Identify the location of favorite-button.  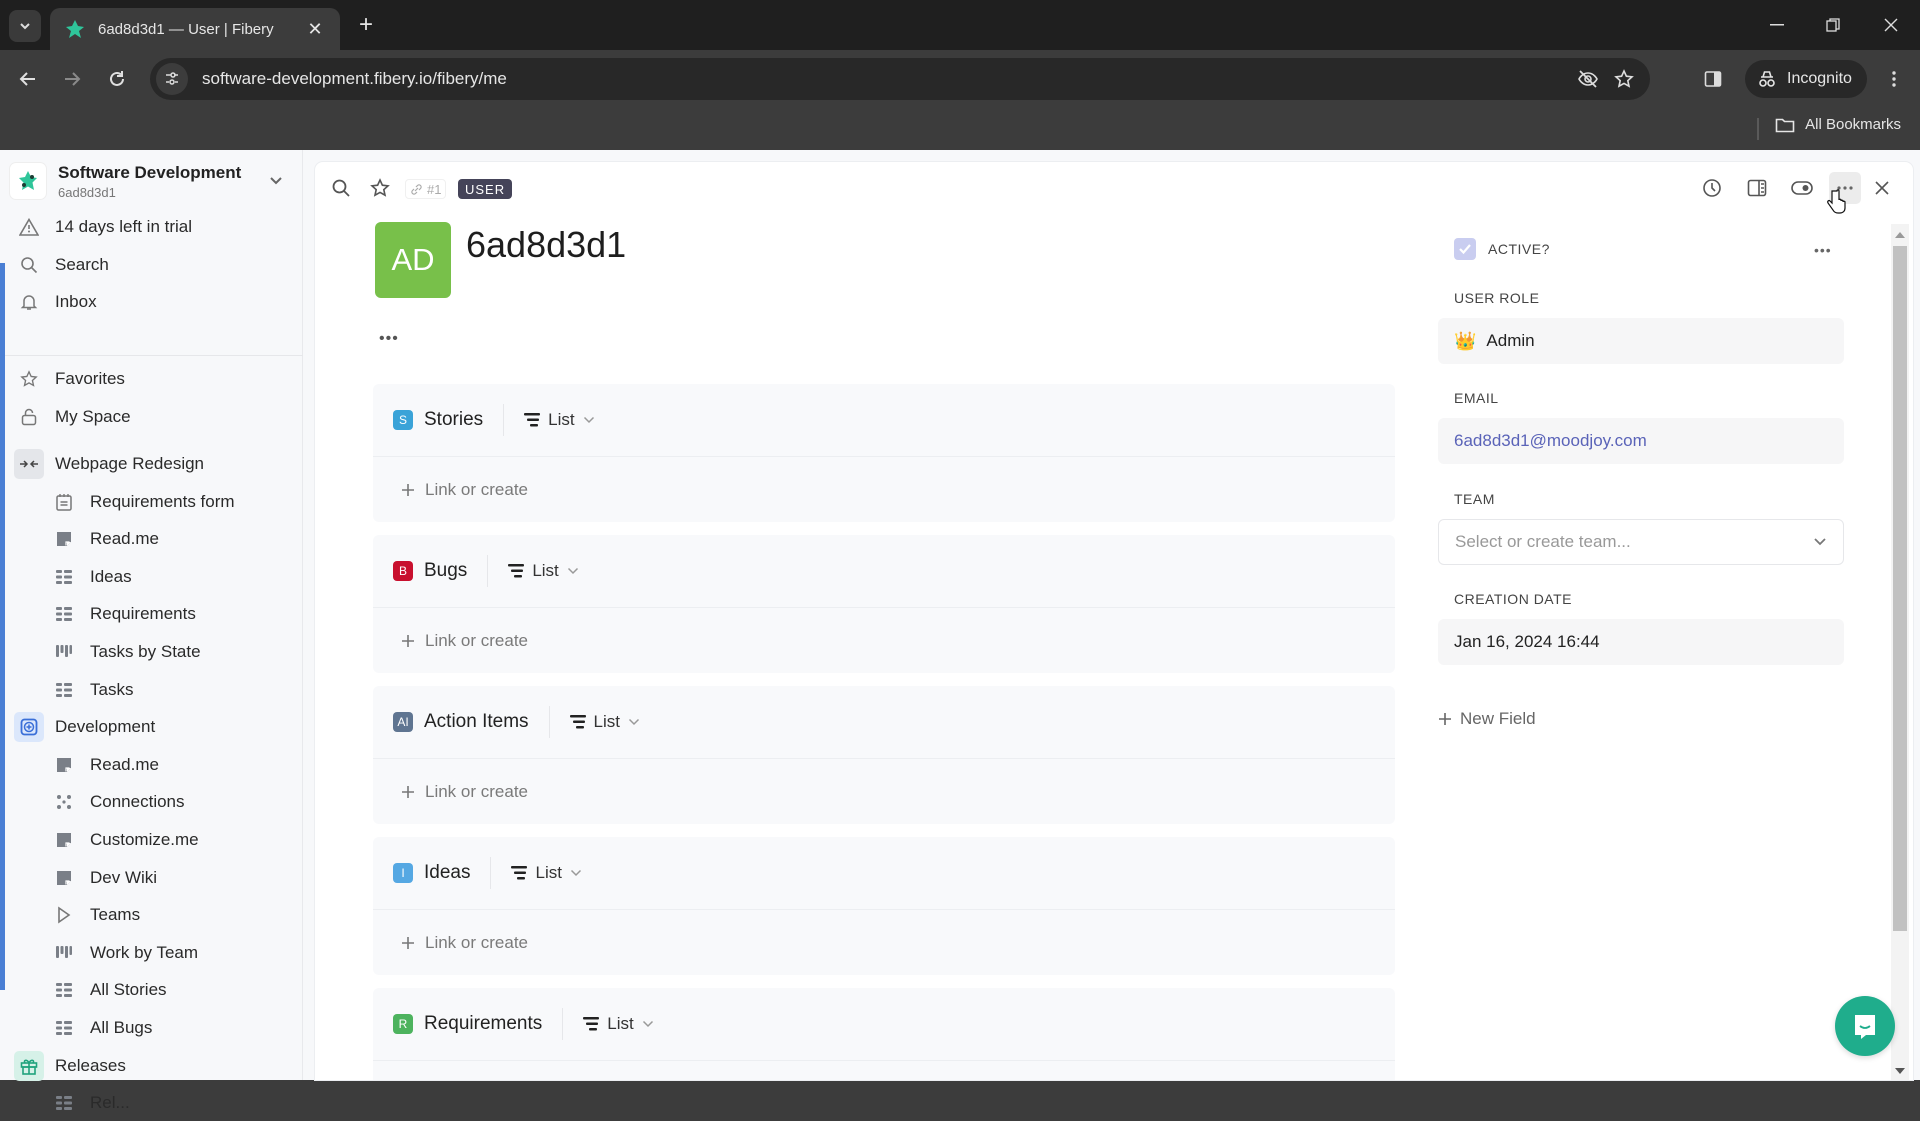
(380, 188).